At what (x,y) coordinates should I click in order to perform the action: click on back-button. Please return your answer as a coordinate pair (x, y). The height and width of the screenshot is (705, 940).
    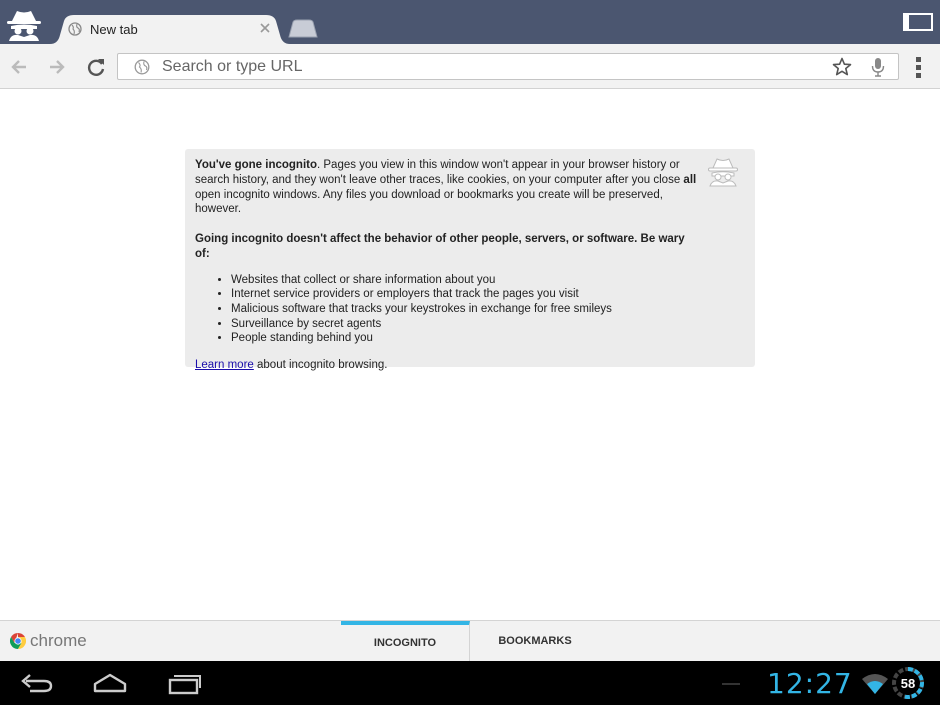
    Looking at the image, I should click on (19, 67).